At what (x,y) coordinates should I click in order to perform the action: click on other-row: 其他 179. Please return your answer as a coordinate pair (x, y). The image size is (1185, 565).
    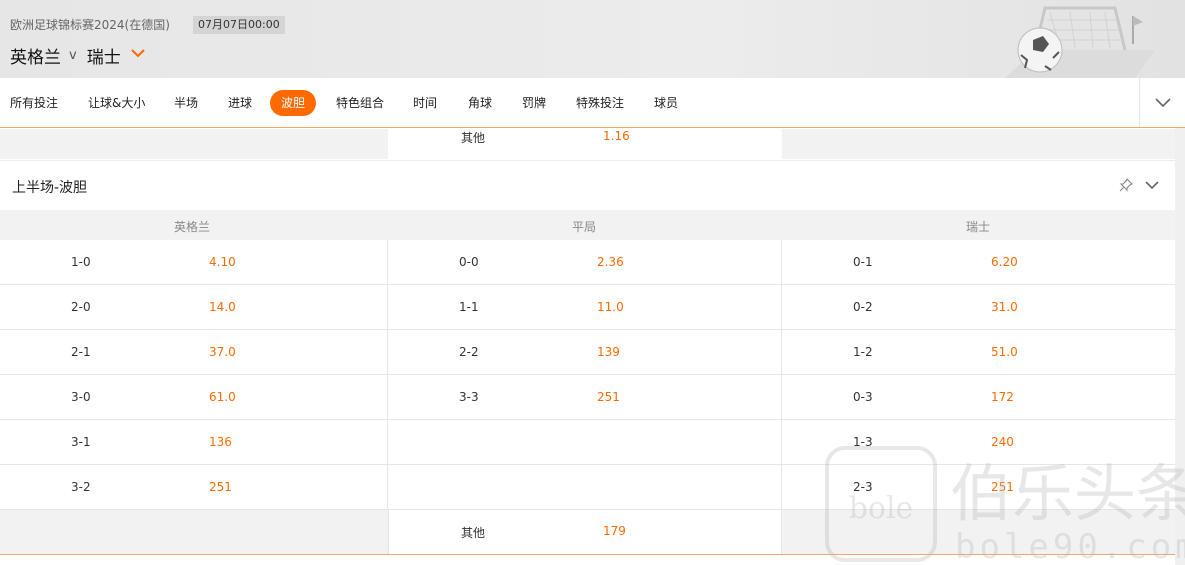
    Looking at the image, I should click on (587, 532).